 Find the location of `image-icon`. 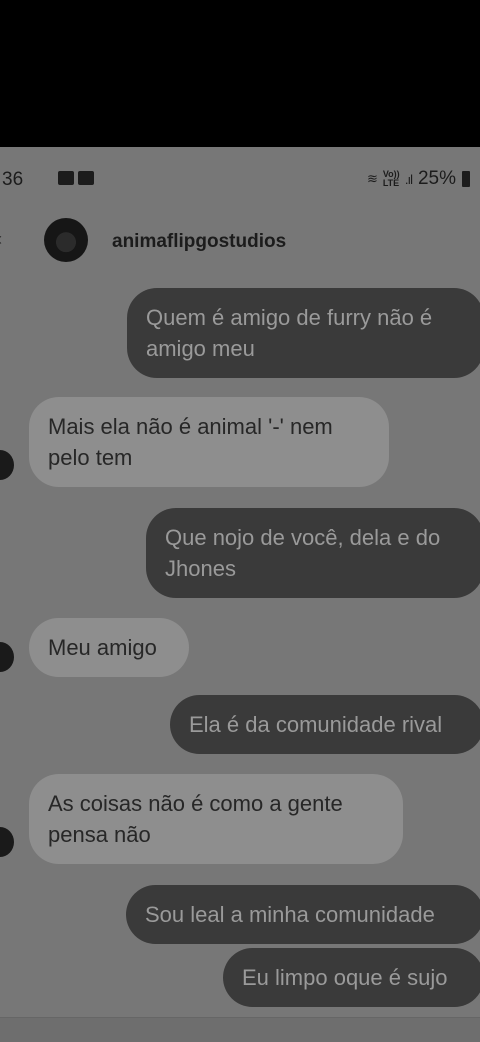

image-icon is located at coordinates (66, 178).